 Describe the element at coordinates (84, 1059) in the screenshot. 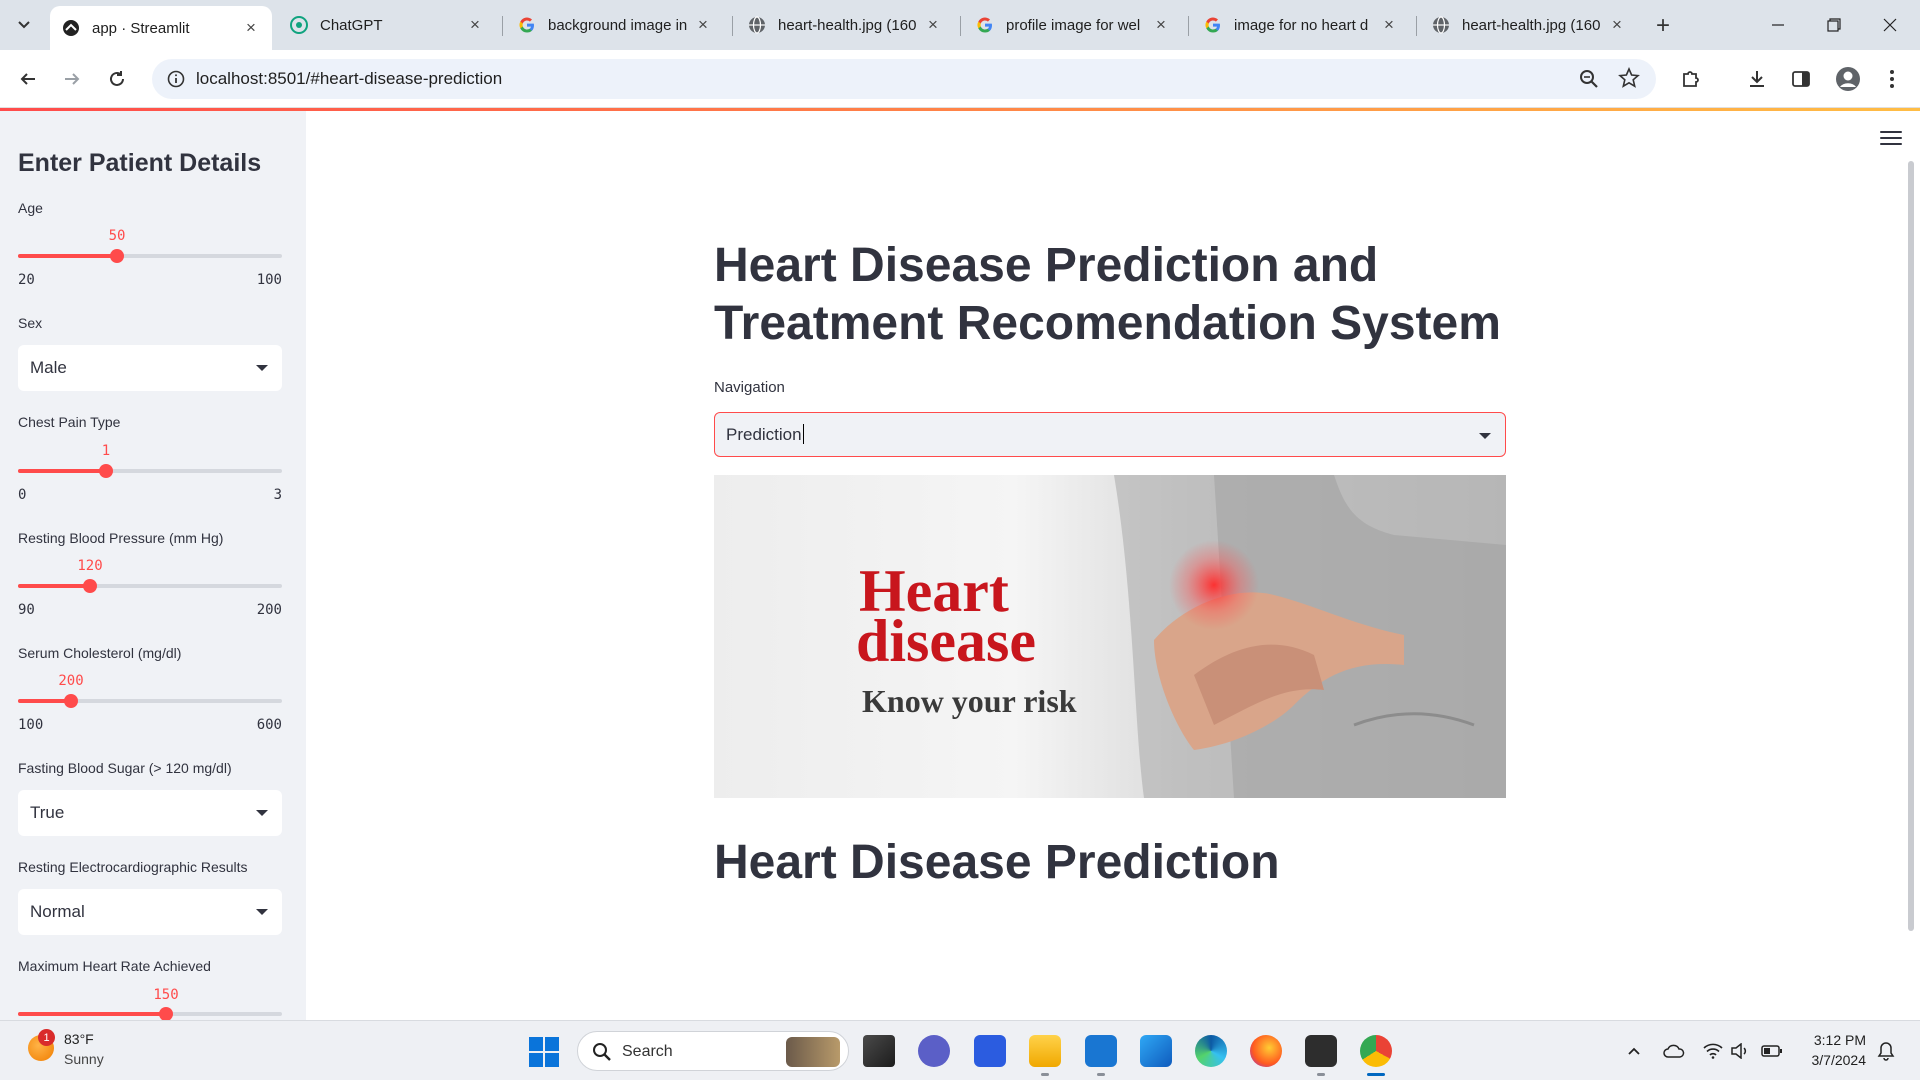

I see `weather-description: Sunny` at that location.